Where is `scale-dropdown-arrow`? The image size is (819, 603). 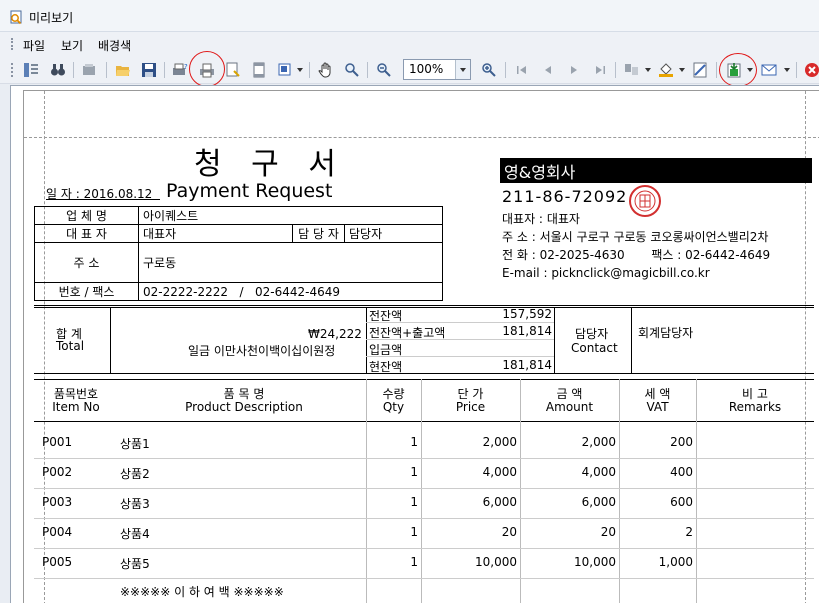 scale-dropdown-arrow is located at coordinates (300, 70).